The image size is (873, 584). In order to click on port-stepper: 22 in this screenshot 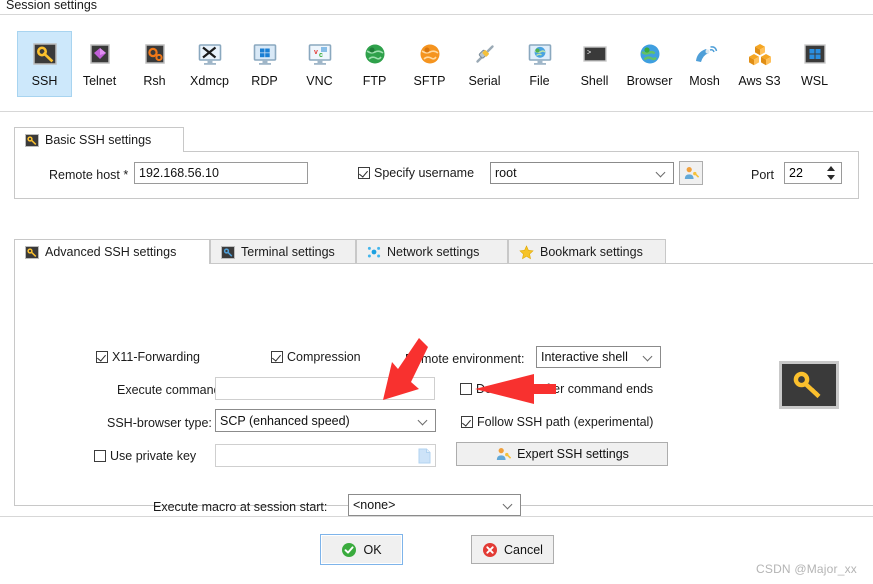, I will do `click(813, 173)`.